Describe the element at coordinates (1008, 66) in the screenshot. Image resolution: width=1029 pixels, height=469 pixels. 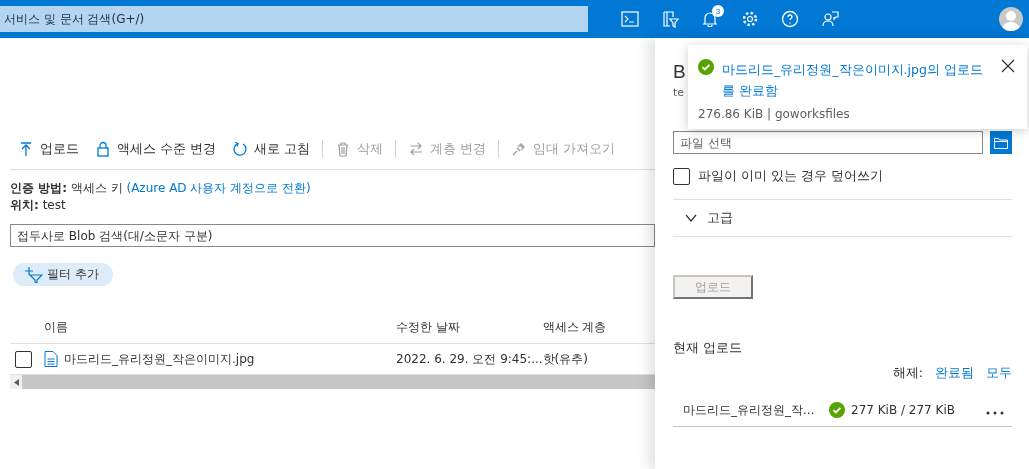
I see `close-icon` at that location.